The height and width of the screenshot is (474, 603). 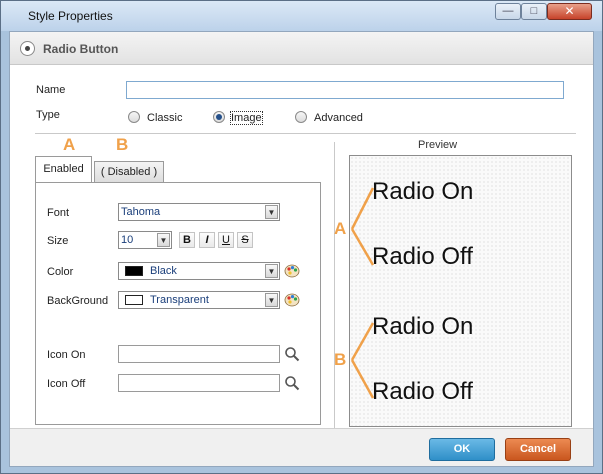 What do you see at coordinates (134, 271) in the screenshot?
I see `color-swatch` at bounding box center [134, 271].